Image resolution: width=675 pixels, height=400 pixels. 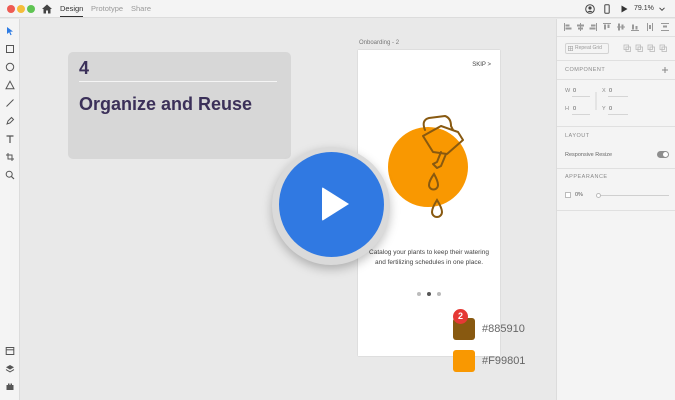 What do you see at coordinates (10, 386) in the screenshot?
I see `plugins-panel-icon` at bounding box center [10, 386].